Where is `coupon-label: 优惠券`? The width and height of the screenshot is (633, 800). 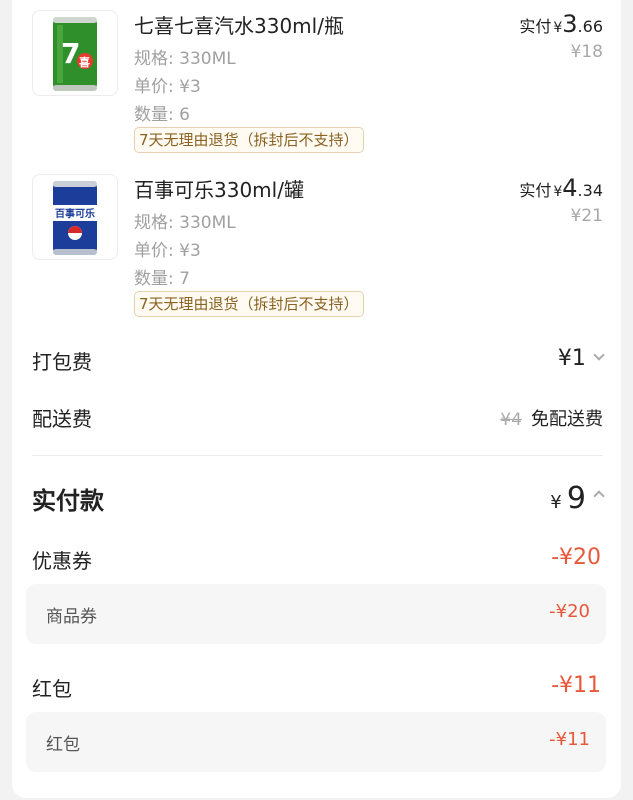 coupon-label: 优惠券 is located at coordinates (62, 561).